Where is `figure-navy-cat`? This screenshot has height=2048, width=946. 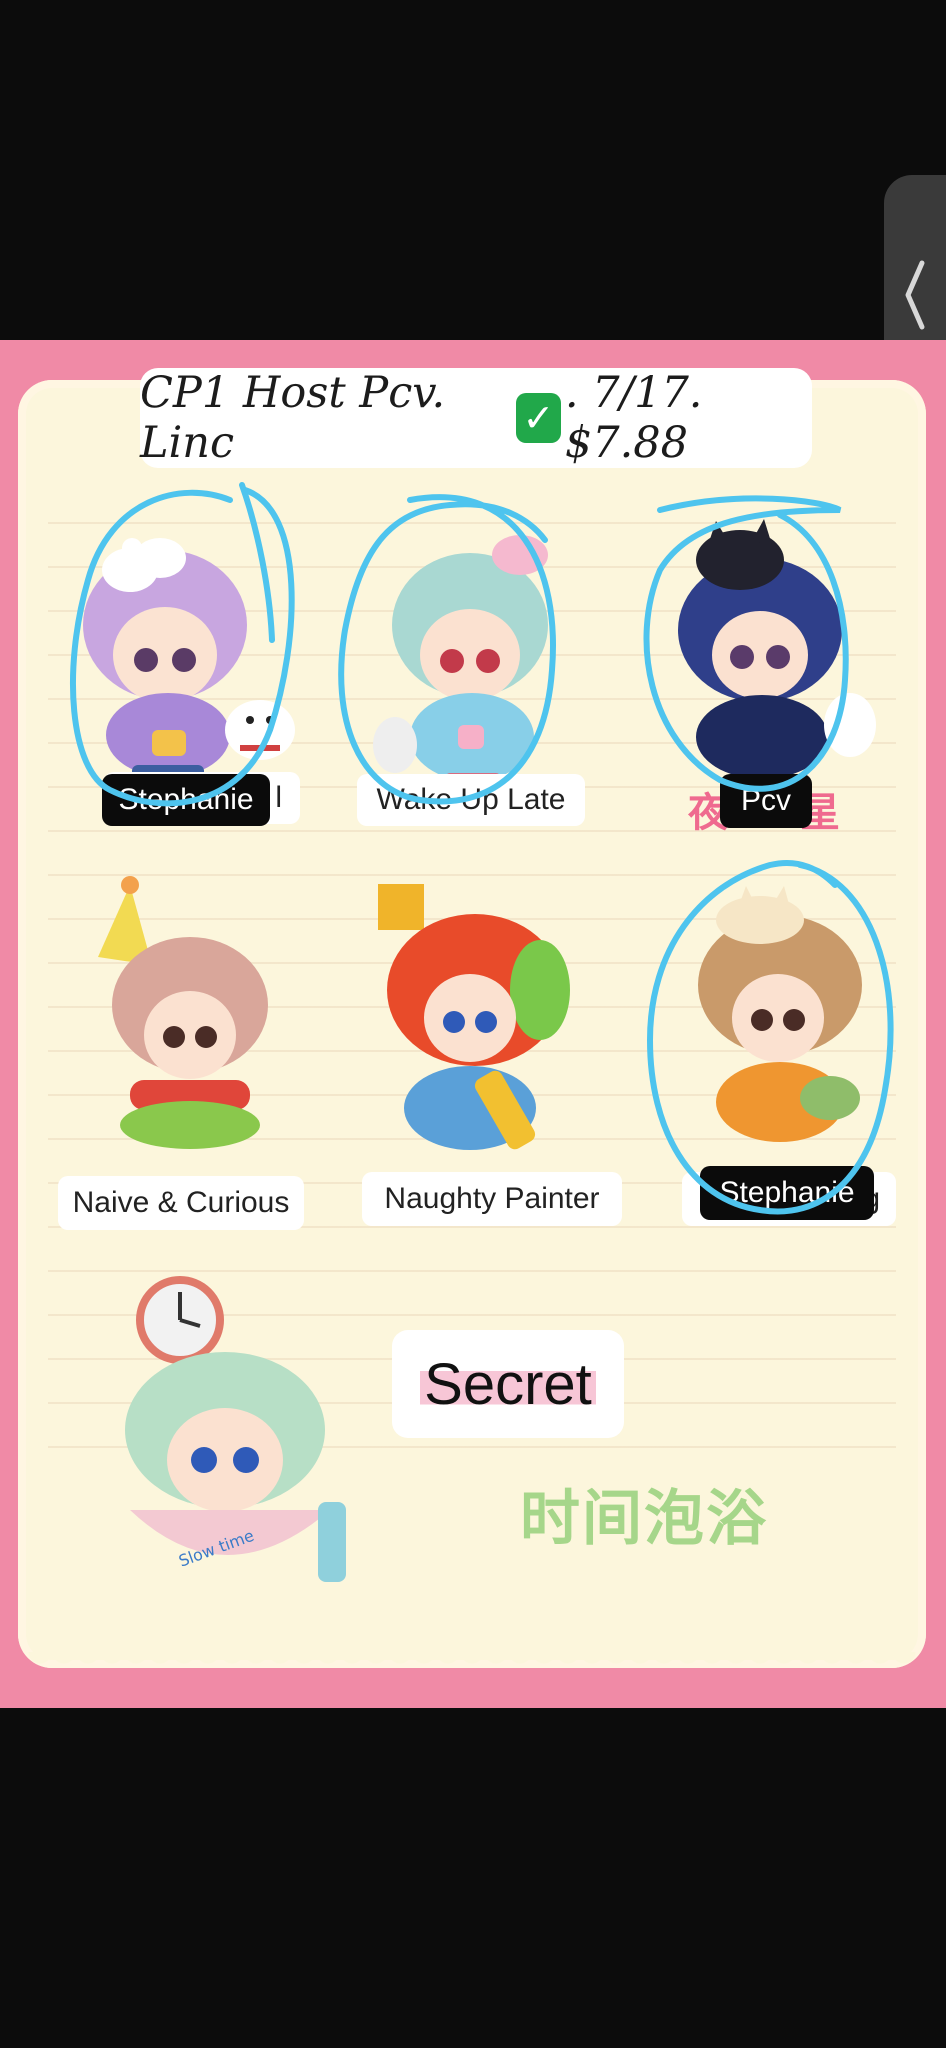
figure-navy-cat is located at coordinates (777, 649).